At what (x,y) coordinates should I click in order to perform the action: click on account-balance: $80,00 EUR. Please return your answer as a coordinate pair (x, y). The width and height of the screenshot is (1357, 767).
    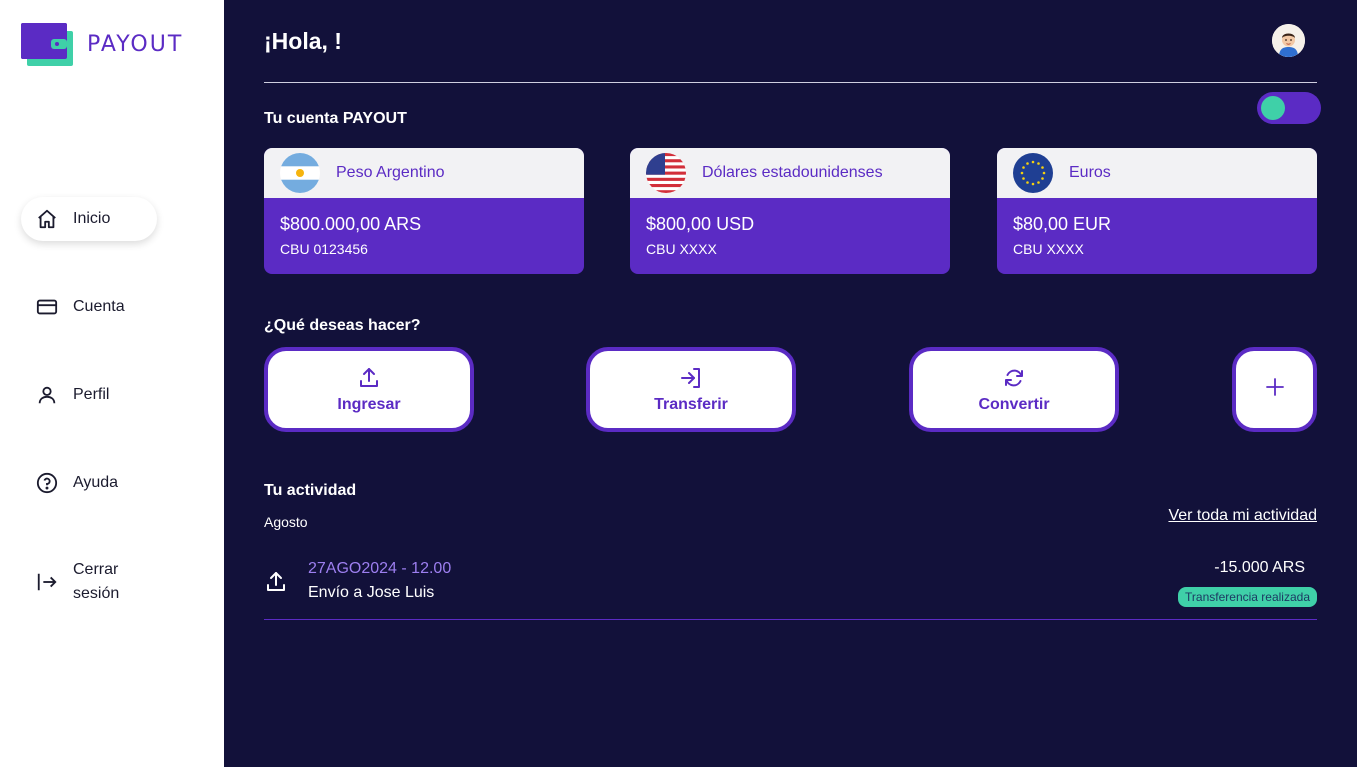
    Looking at the image, I should click on (1062, 224).